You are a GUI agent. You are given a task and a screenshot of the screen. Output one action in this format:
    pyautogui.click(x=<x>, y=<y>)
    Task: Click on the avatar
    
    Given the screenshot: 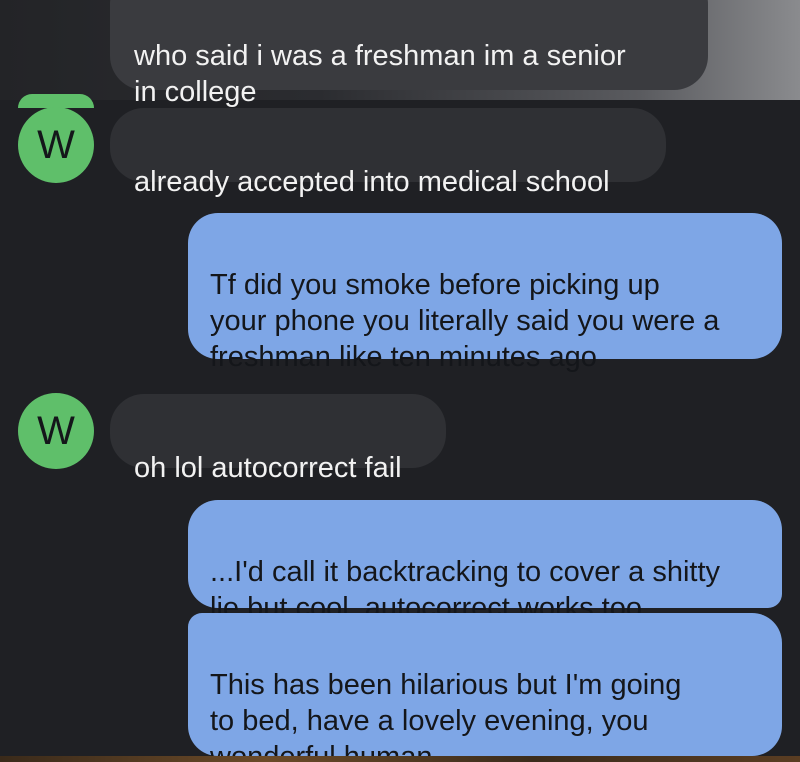 What is the action you would take?
    pyautogui.click(x=56, y=101)
    